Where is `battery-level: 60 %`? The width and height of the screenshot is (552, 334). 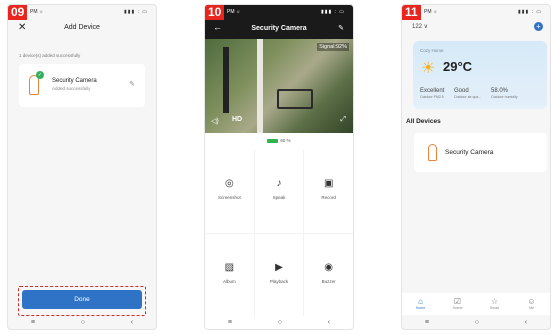 battery-level: 60 % is located at coordinates (285, 140).